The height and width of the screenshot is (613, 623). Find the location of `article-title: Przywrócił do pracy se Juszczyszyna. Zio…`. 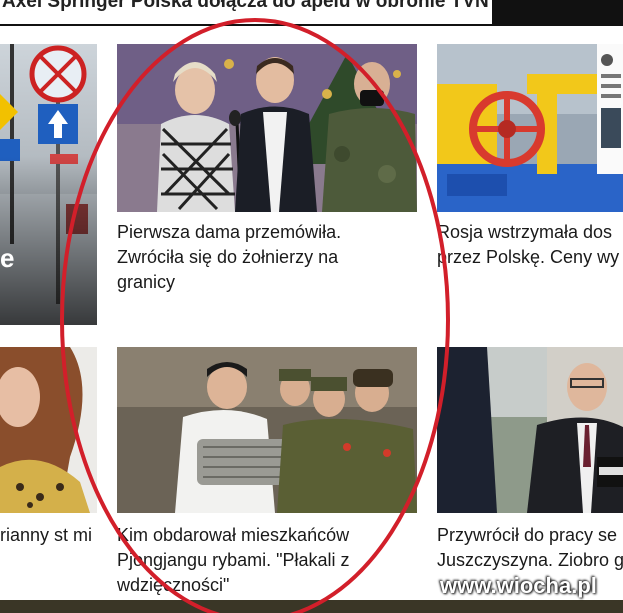

article-title: Przywrócił do pracy se Juszczyszyna. Zio… is located at coordinates (530, 549).